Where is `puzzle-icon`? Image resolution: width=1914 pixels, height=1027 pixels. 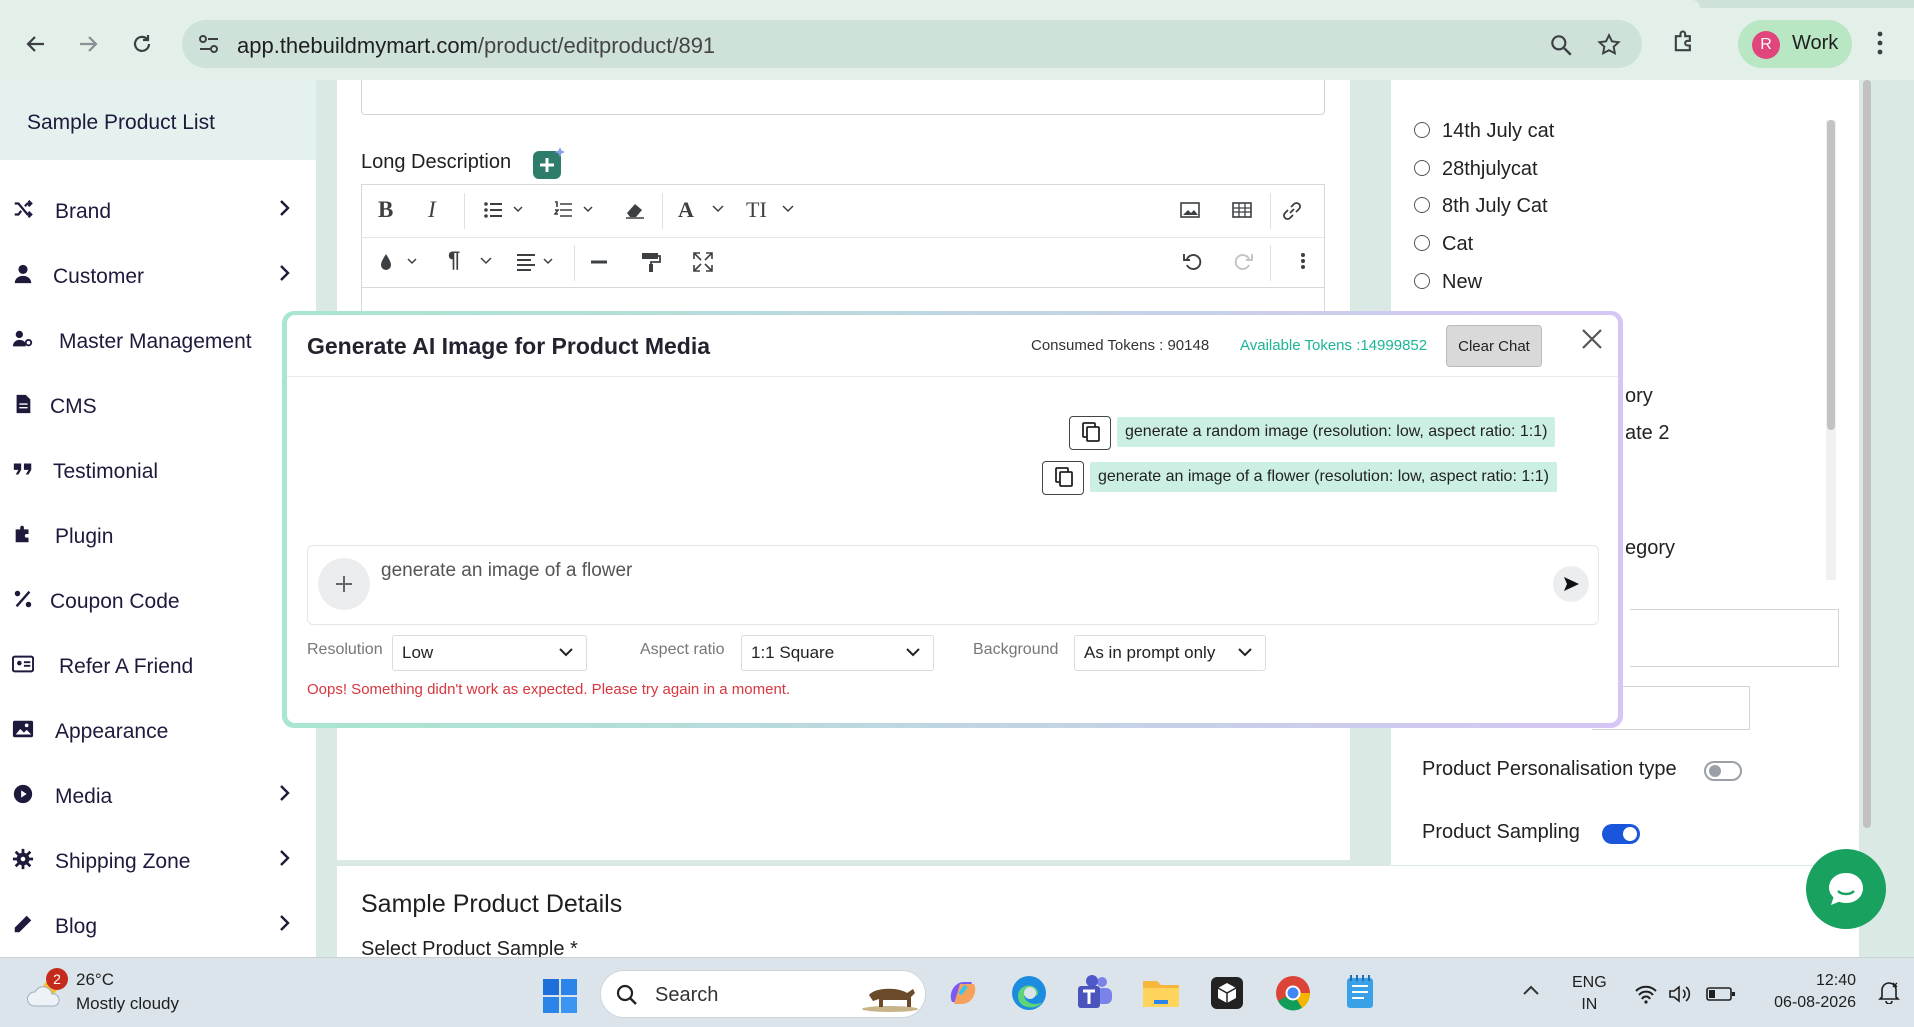
puzzle-icon is located at coordinates (22, 534).